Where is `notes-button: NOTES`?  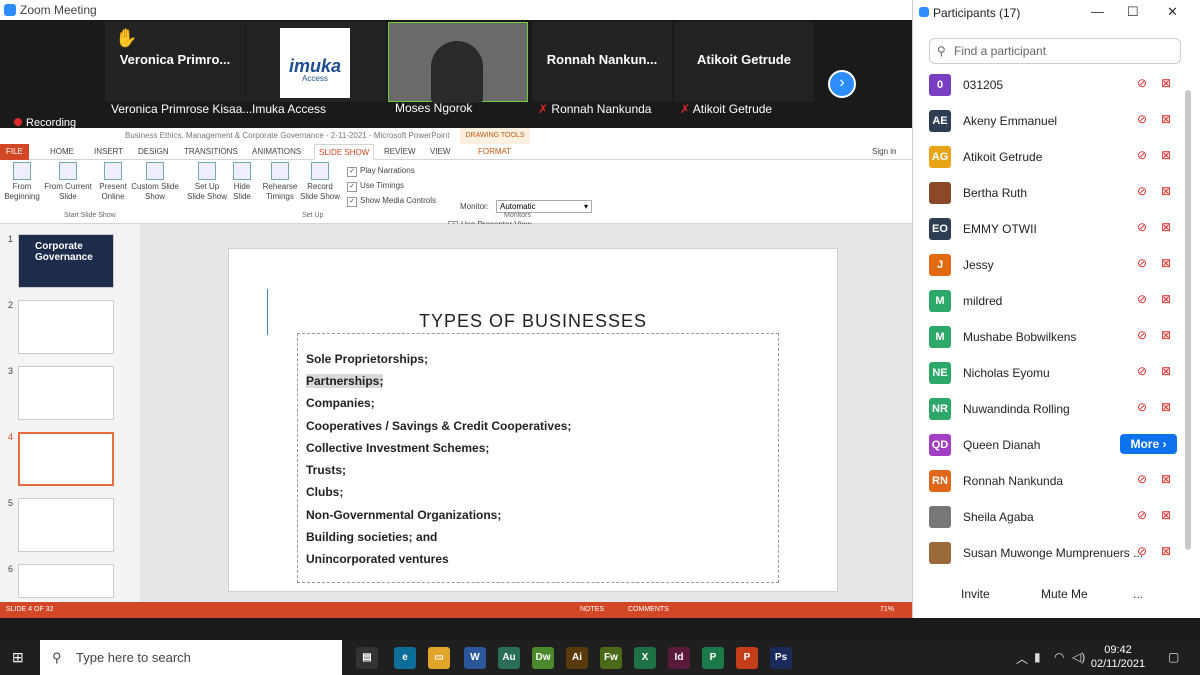
notes-button: NOTES is located at coordinates (592, 610).